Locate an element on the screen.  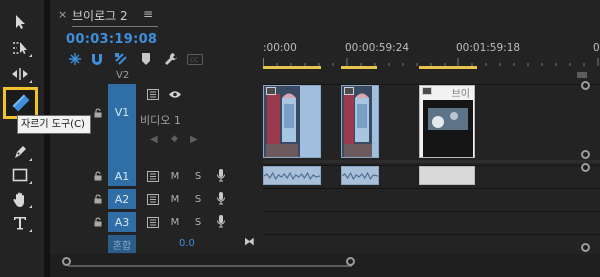
captions-icon: CC is located at coordinates (195, 59).